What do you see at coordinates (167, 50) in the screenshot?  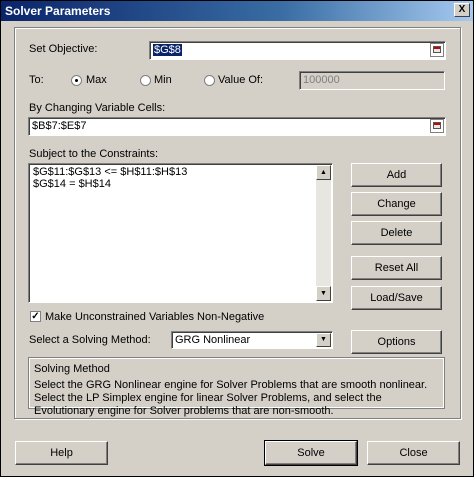 I see `set-objective-value: $G$8` at bounding box center [167, 50].